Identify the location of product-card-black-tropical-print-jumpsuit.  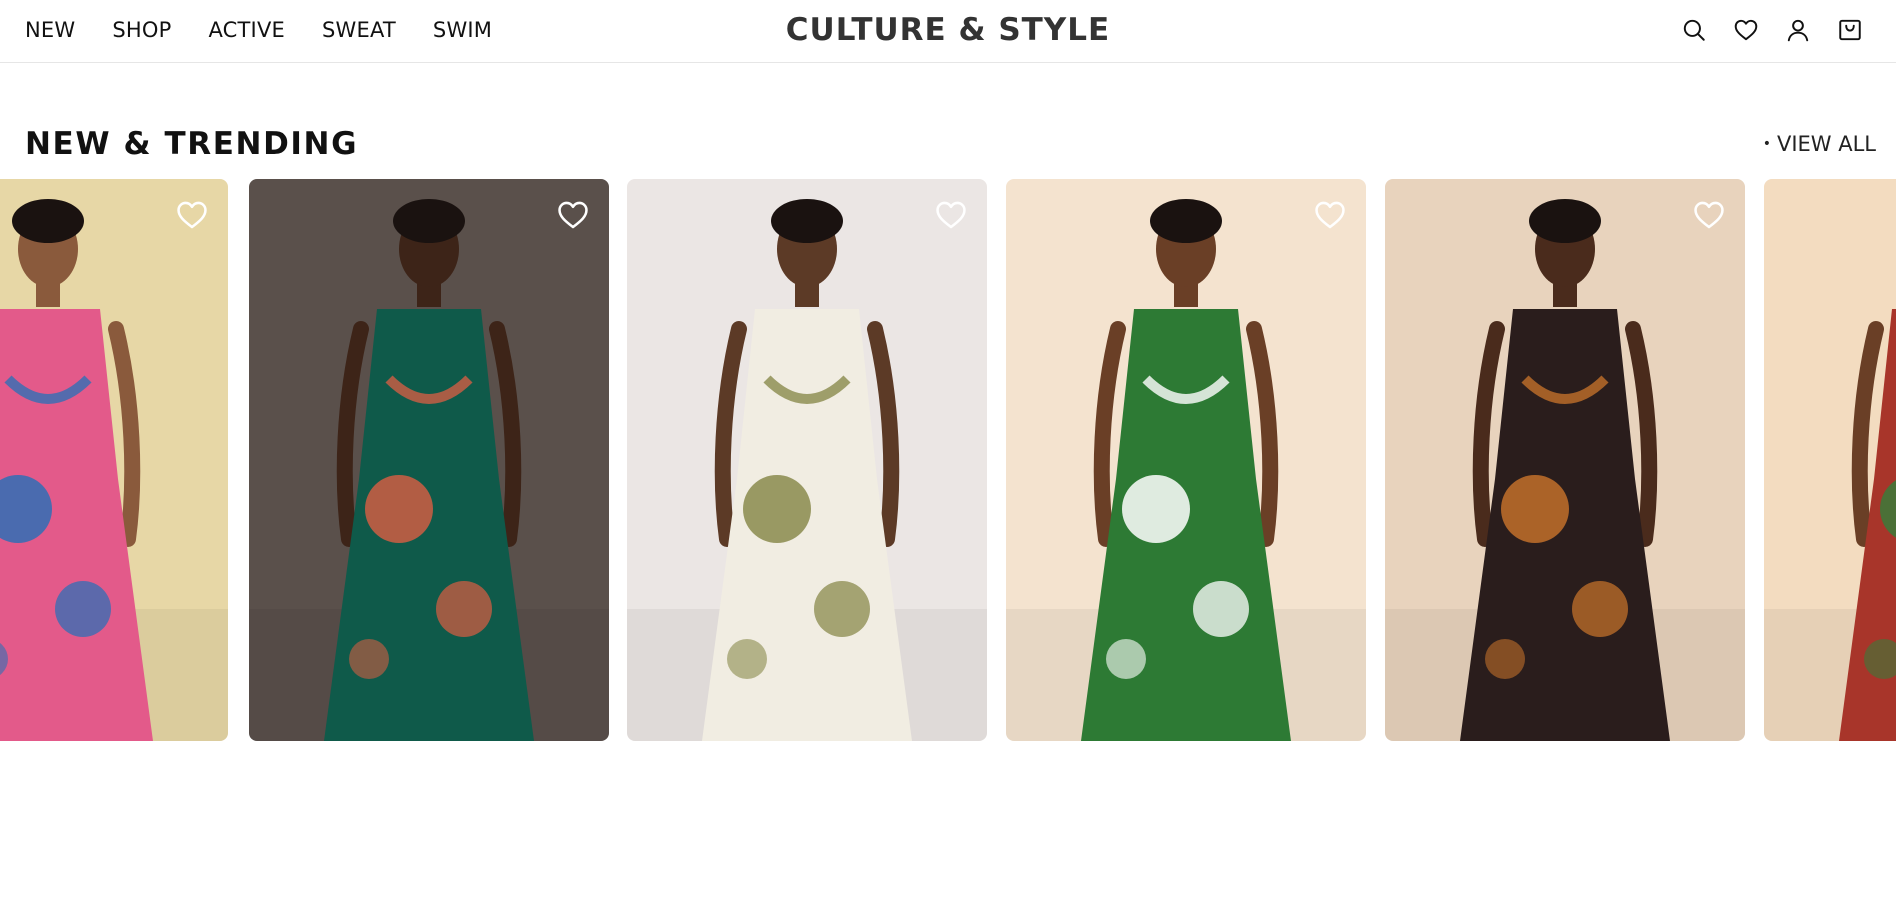
(1565, 460).